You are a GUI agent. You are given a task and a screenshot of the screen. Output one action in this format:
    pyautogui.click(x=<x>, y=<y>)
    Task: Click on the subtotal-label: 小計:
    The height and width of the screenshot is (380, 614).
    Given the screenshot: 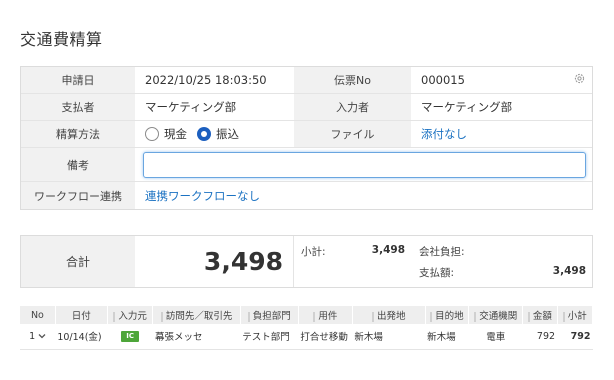 What is the action you would take?
    pyautogui.click(x=313, y=252)
    